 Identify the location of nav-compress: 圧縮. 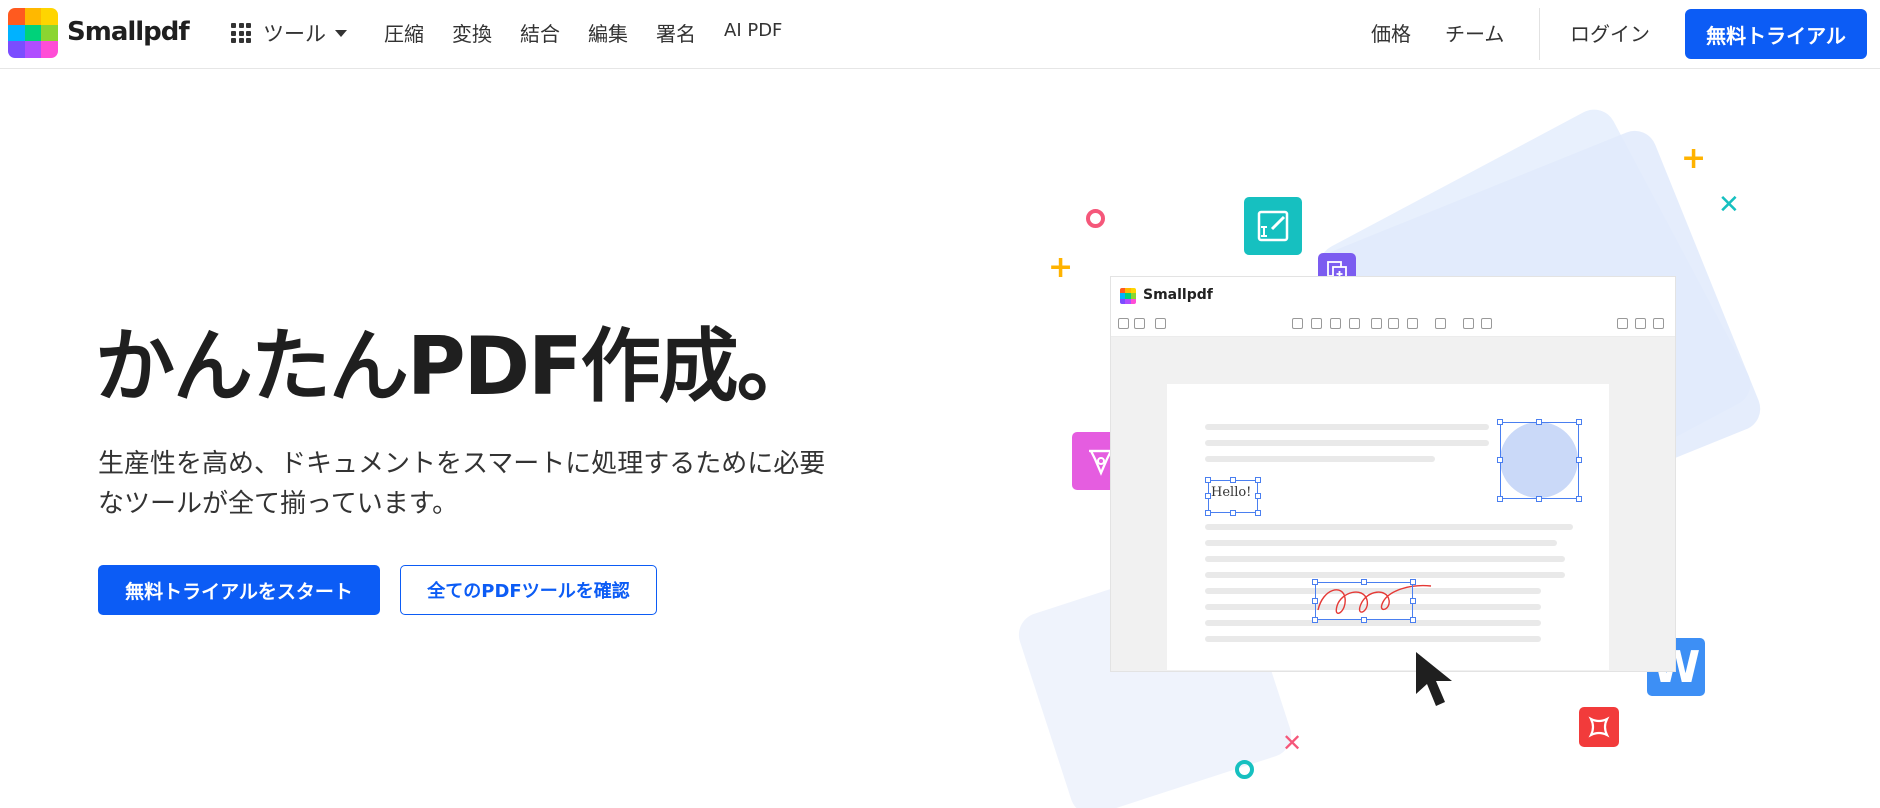
(404, 32).